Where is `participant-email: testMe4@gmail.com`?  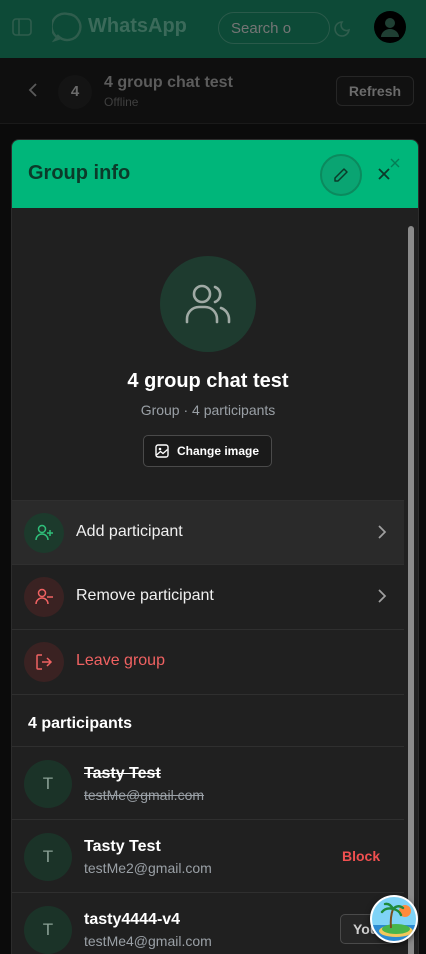 participant-email: testMe4@gmail.com is located at coordinates (148, 941).